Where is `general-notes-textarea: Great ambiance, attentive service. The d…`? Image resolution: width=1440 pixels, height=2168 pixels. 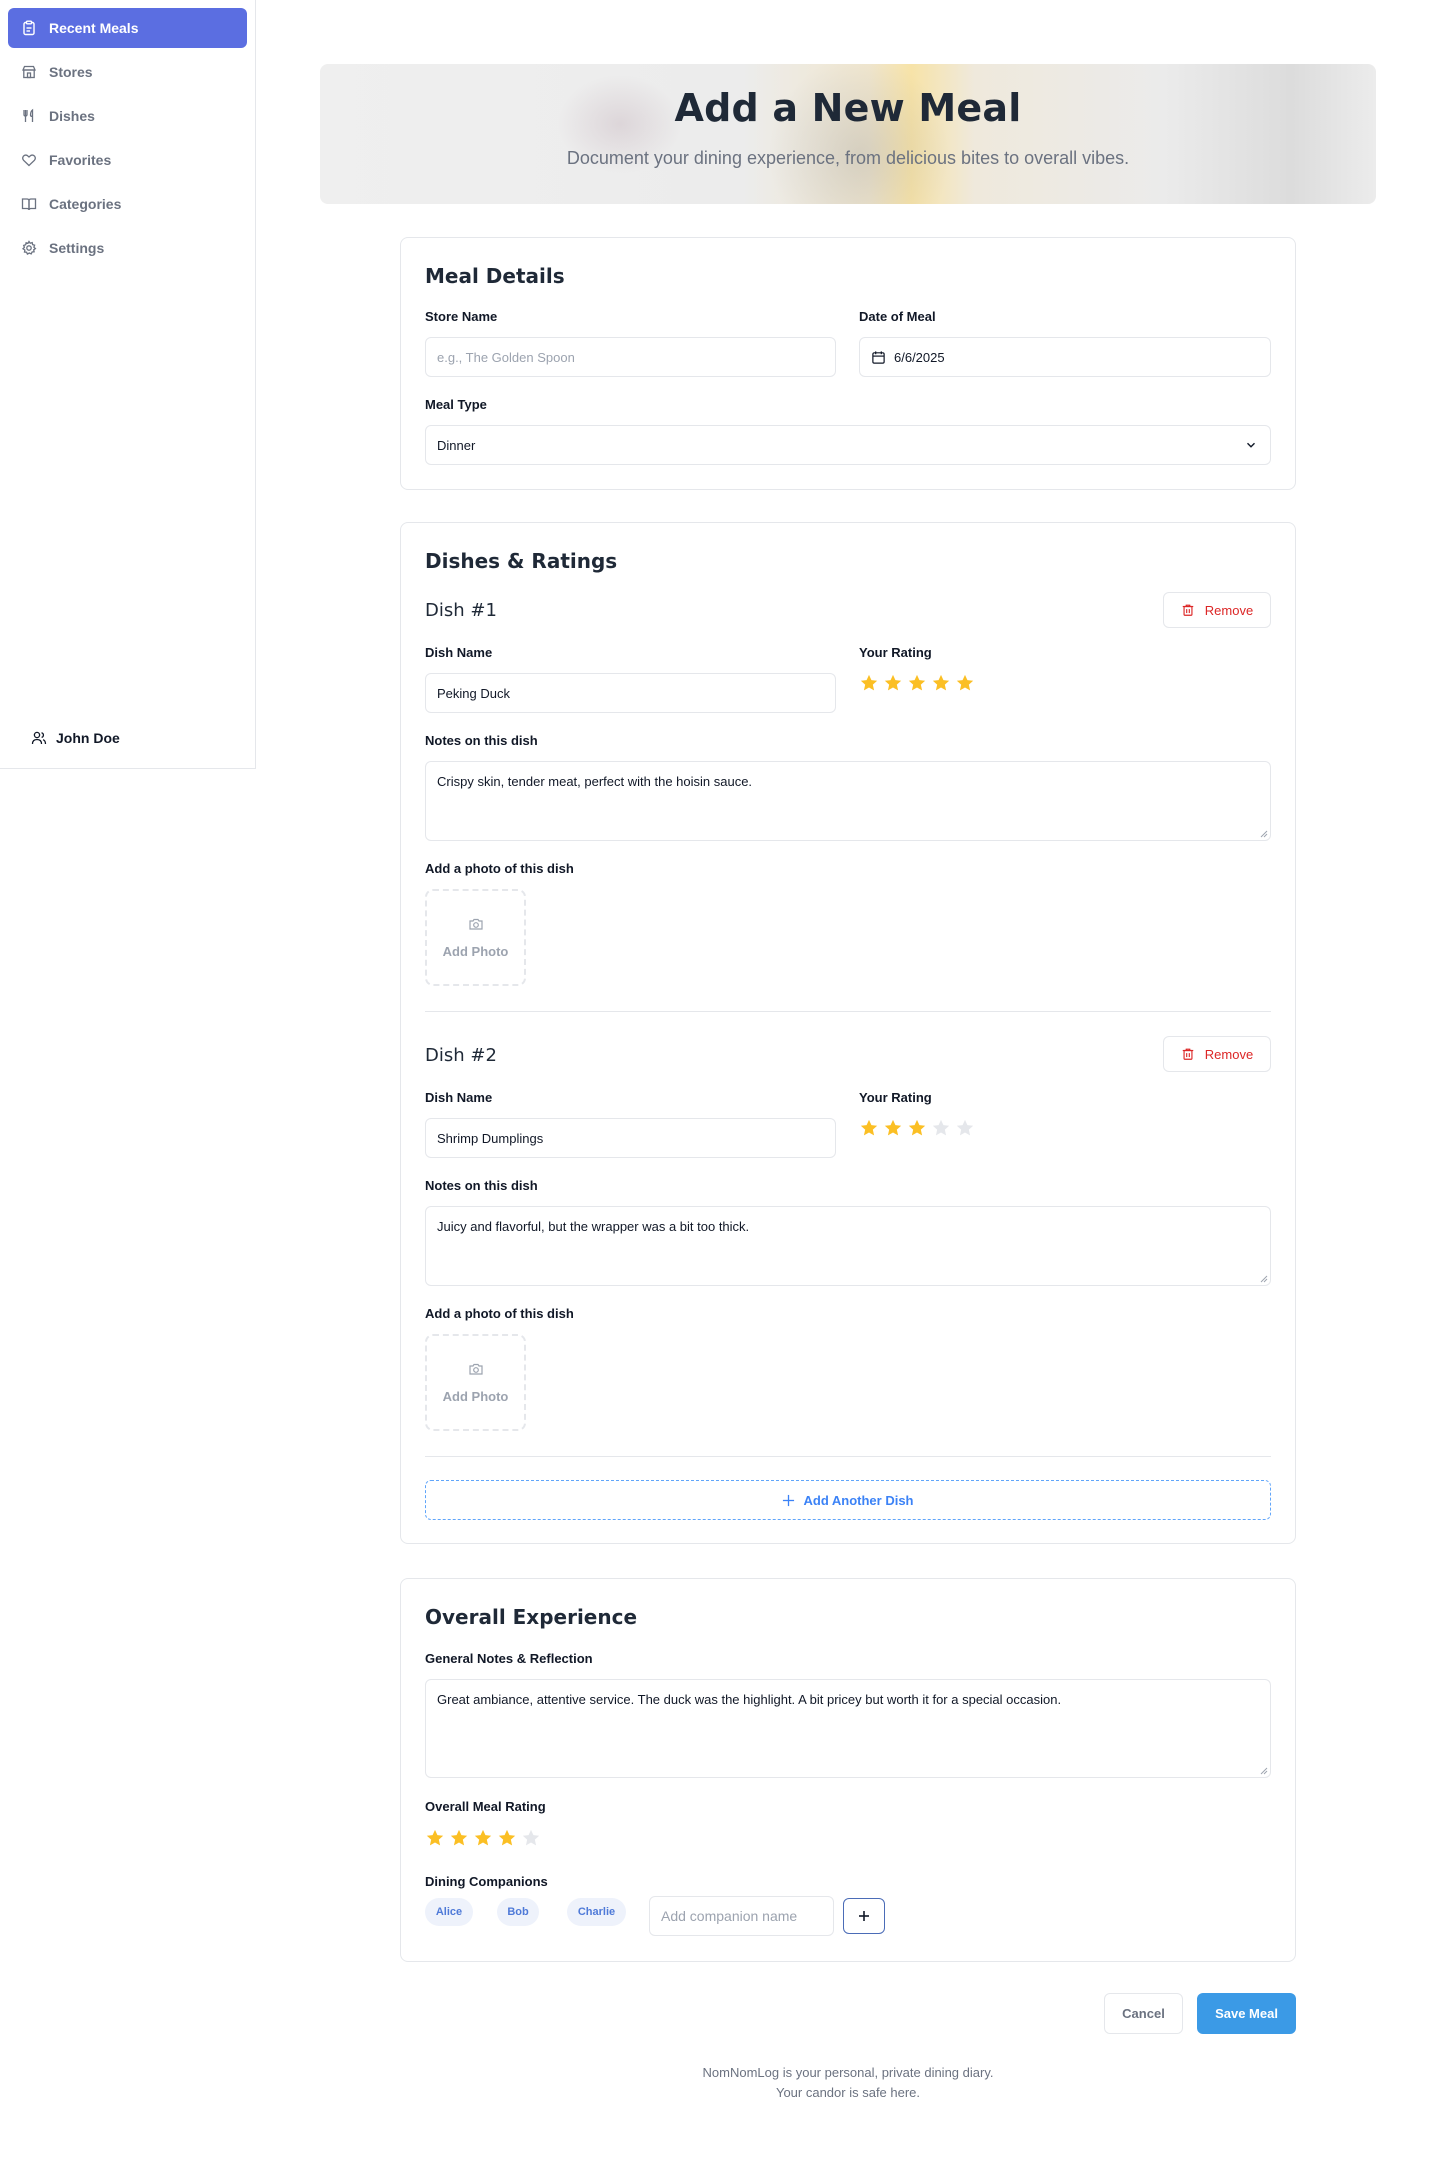
general-notes-textarea: Great ambiance, attentive service. The d… is located at coordinates (848, 1728).